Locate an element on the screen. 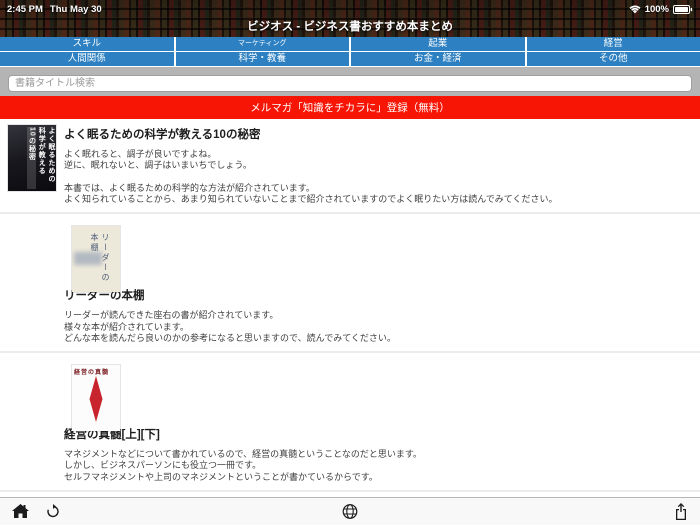  home-icon is located at coordinates (20, 511).